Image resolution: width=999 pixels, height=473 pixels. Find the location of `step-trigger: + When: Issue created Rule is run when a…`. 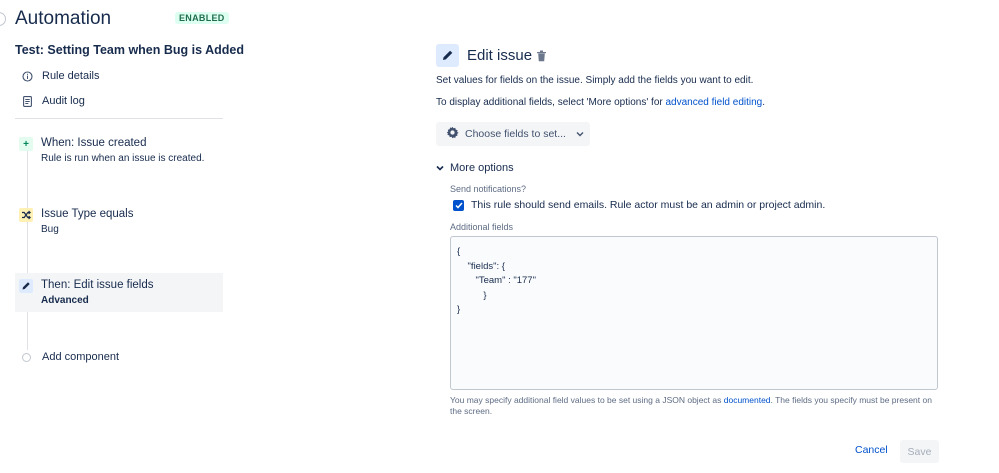

step-trigger: + When: Issue created Rule is run when a… is located at coordinates (119, 150).